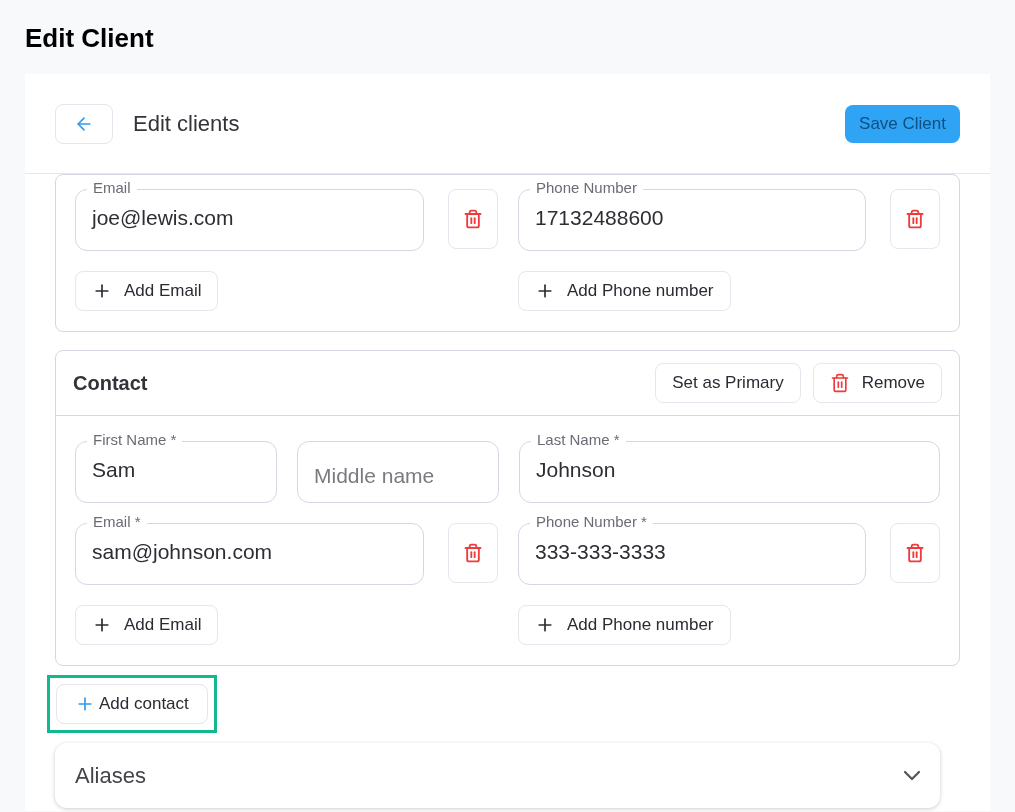  What do you see at coordinates (576, 470) in the screenshot?
I see `field-value: Johnson` at bounding box center [576, 470].